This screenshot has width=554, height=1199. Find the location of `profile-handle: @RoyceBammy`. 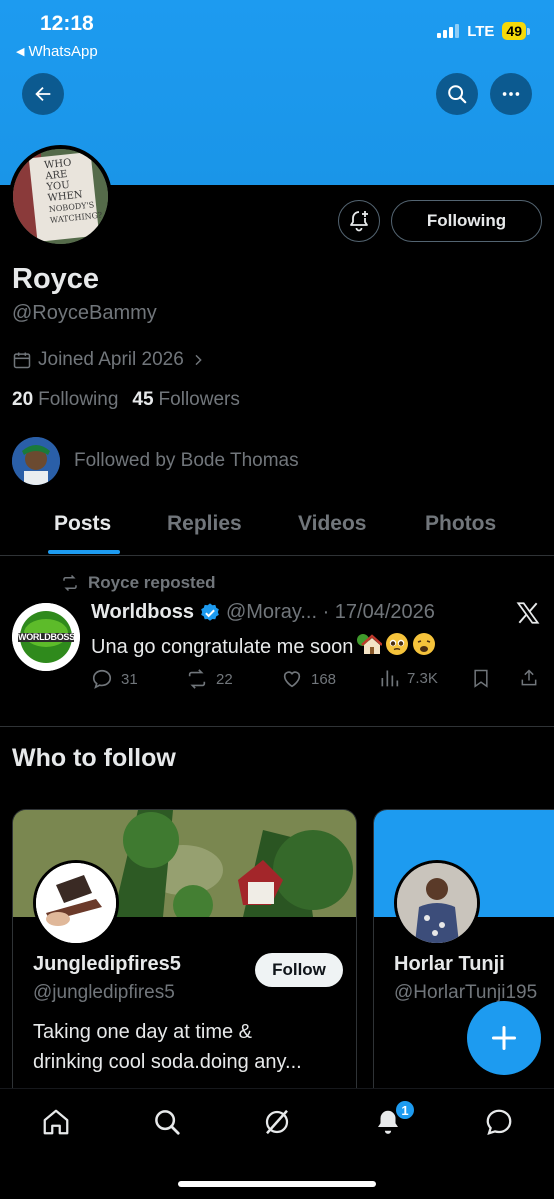

profile-handle: @RoyceBammy is located at coordinates (84, 313).